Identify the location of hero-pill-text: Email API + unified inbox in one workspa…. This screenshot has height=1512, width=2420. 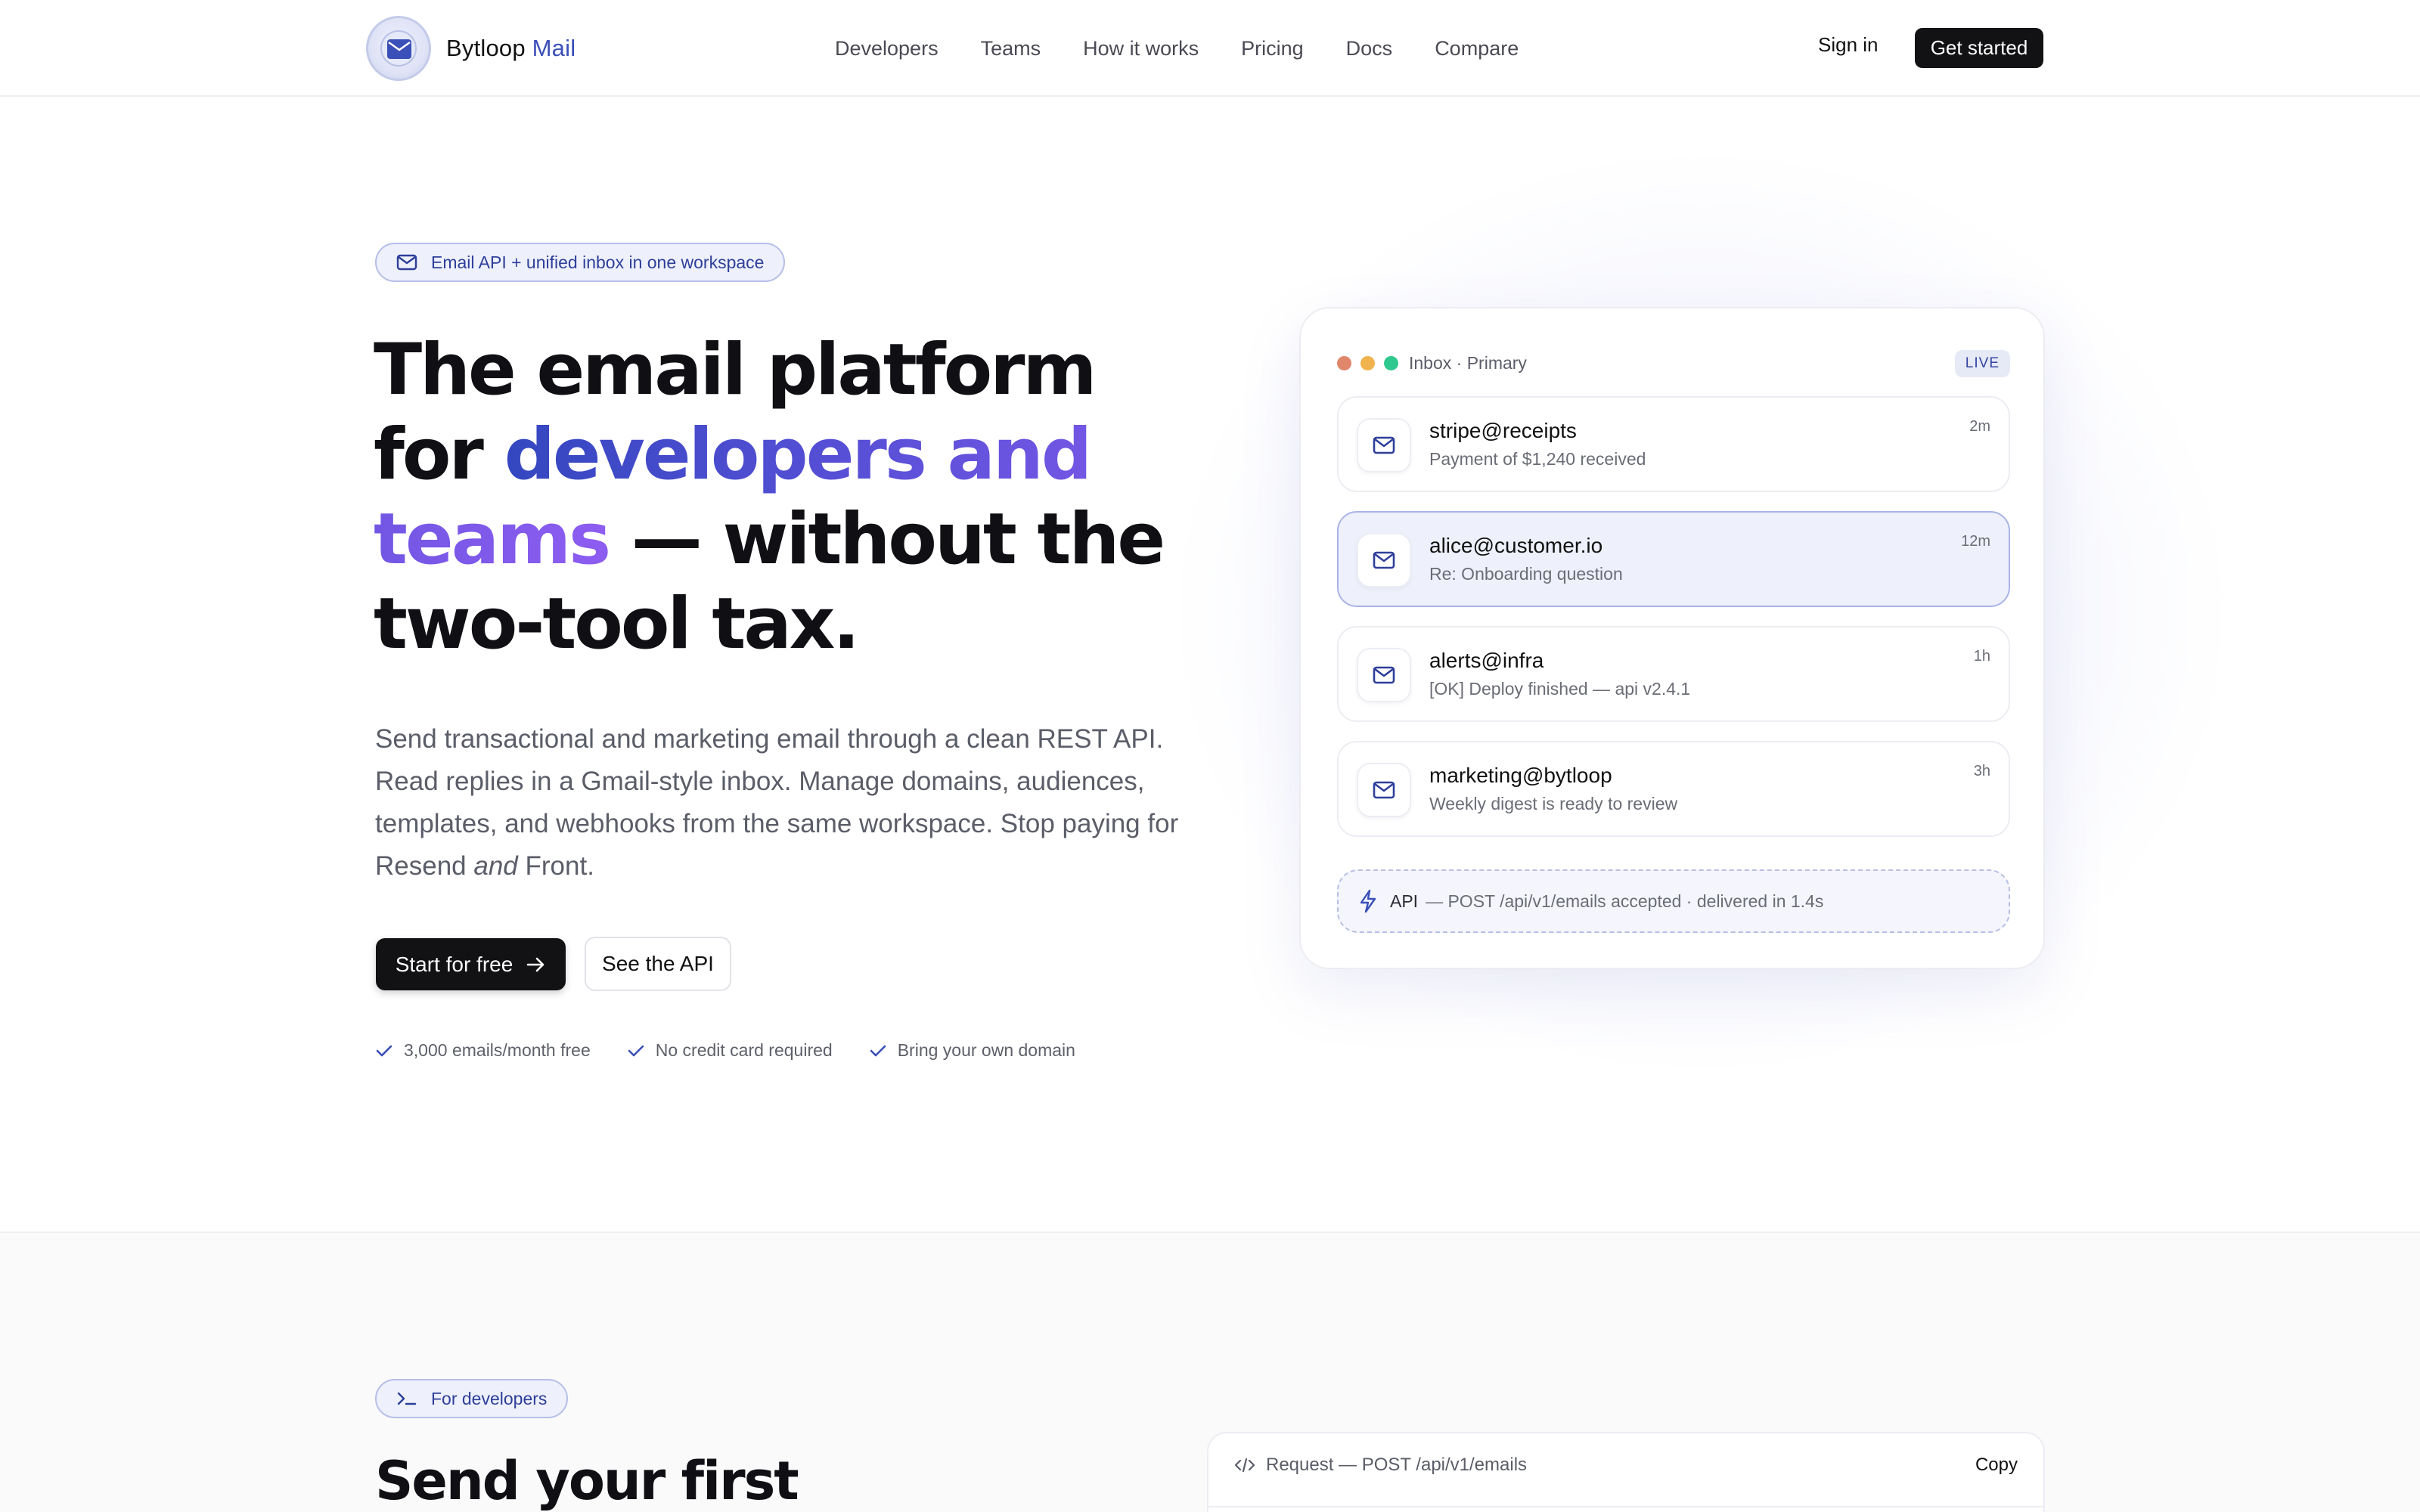
(598, 262).